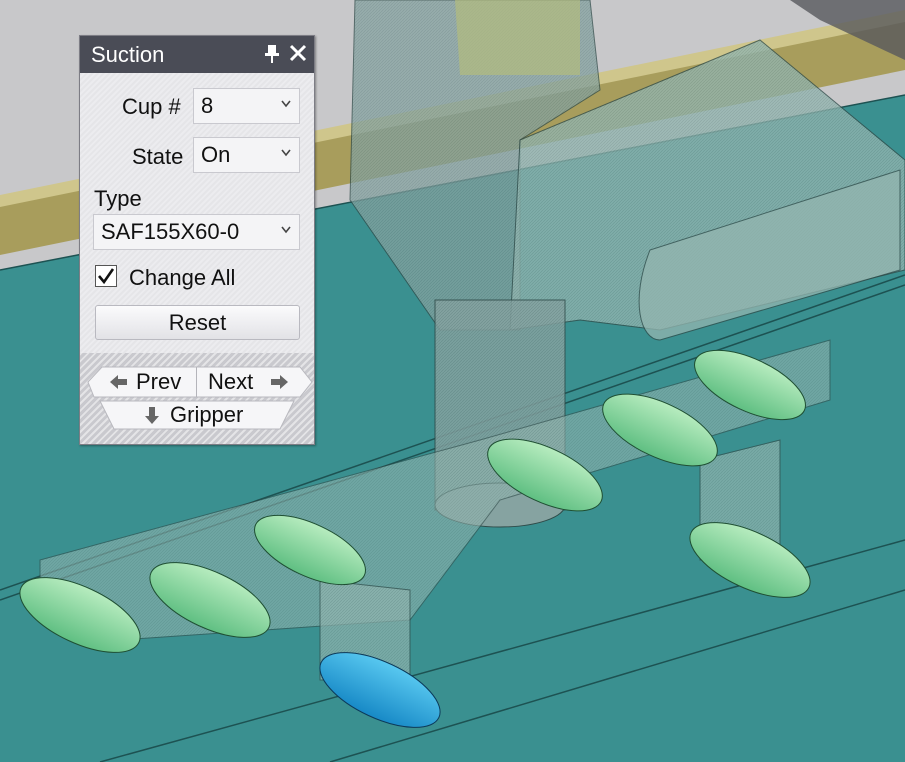 This screenshot has height=762, width=905. Describe the element at coordinates (152, 415) in the screenshot. I see `arrow-down-icon` at that location.